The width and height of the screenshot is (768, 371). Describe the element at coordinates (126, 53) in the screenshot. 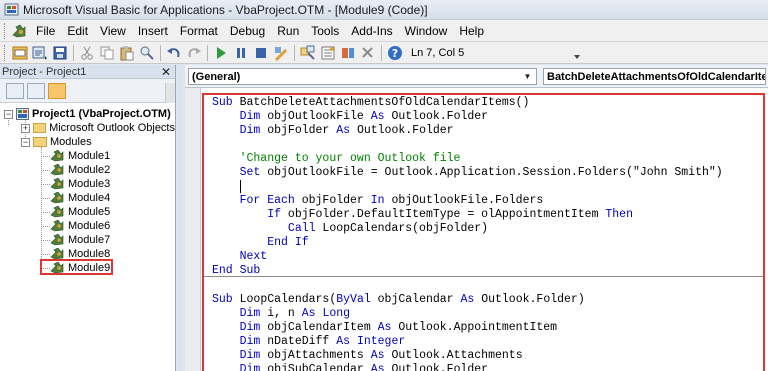

I see `paste-button` at that location.